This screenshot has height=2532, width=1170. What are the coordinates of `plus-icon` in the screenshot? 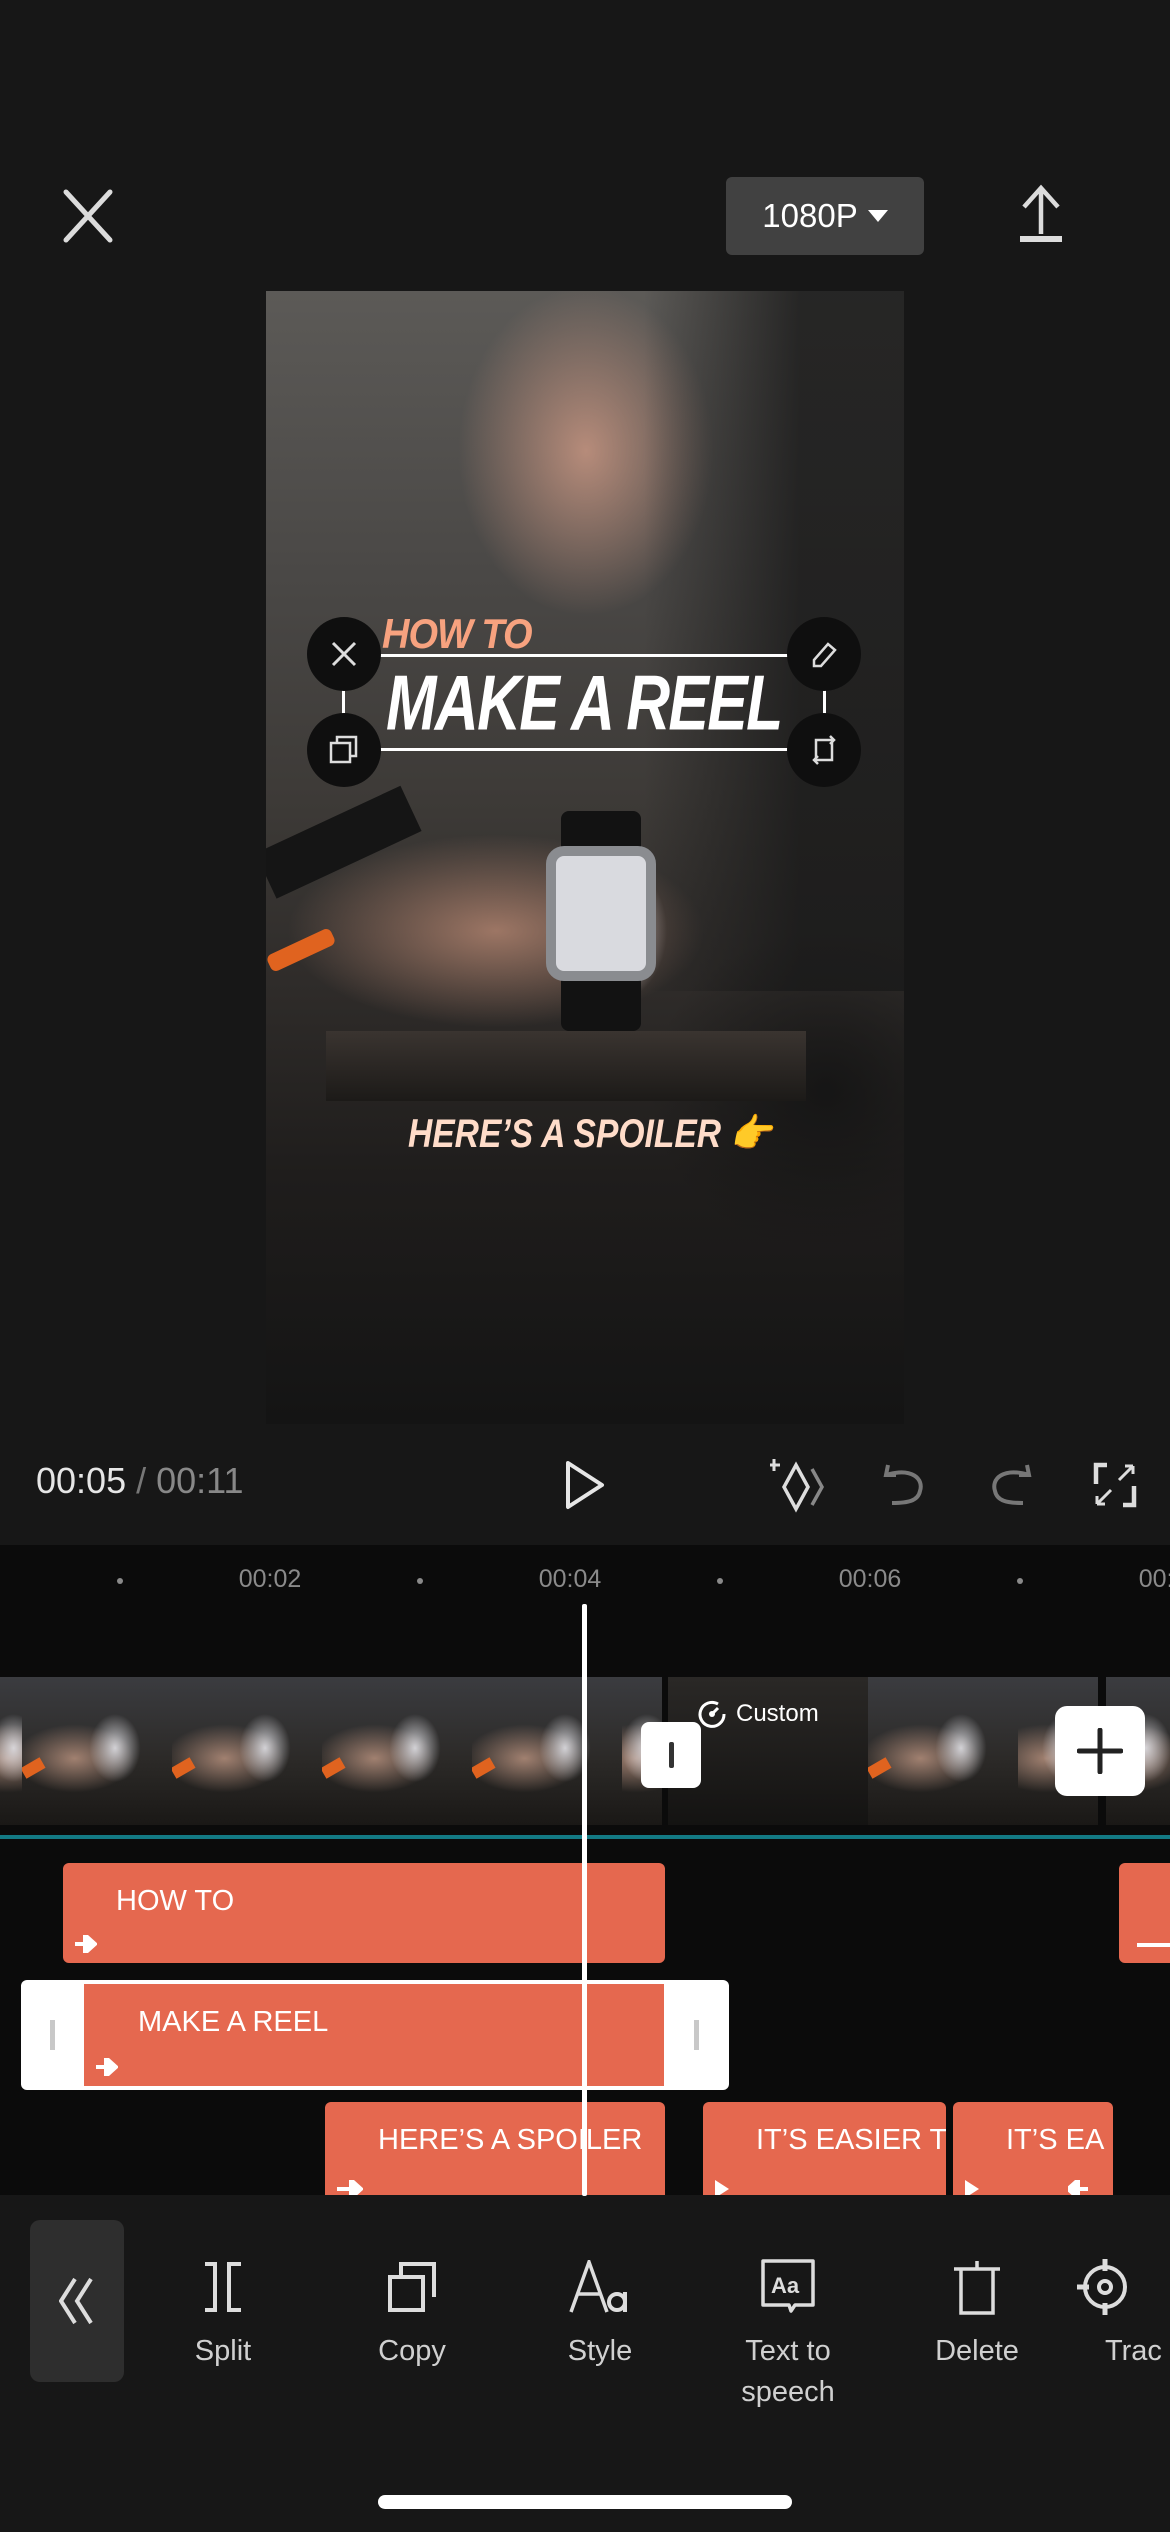 It's located at (1100, 1751).